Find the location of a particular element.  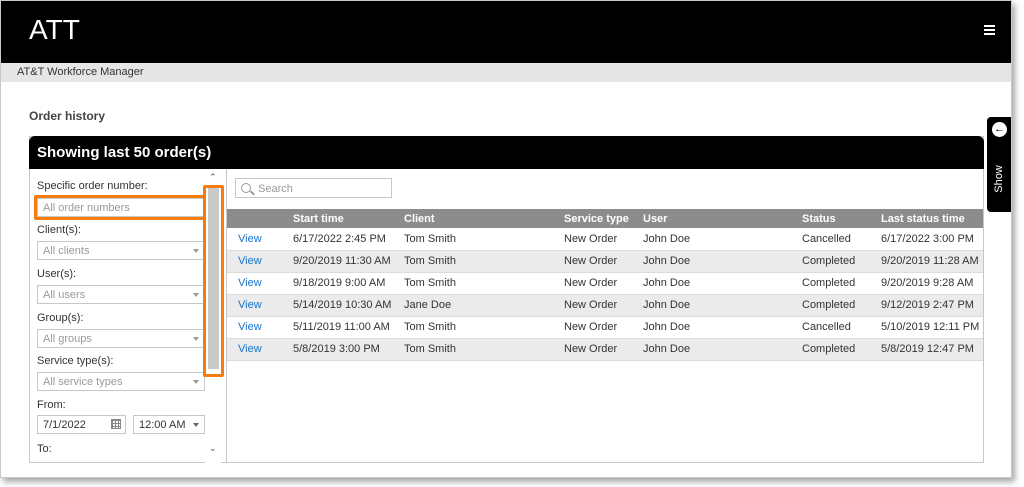

top-bar: ATT is located at coordinates (506, 32).